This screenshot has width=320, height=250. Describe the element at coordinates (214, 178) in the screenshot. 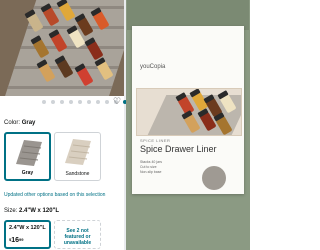

I see `liner-roll-graphic` at that location.